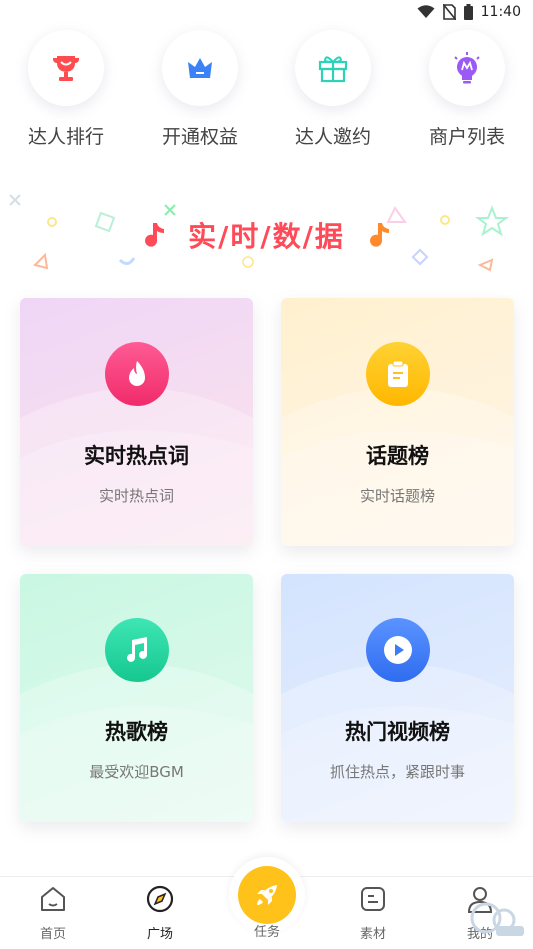 The width and height of the screenshot is (533, 949). I want to click on quick-entry-membership: 开通权益, so click(200, 89).